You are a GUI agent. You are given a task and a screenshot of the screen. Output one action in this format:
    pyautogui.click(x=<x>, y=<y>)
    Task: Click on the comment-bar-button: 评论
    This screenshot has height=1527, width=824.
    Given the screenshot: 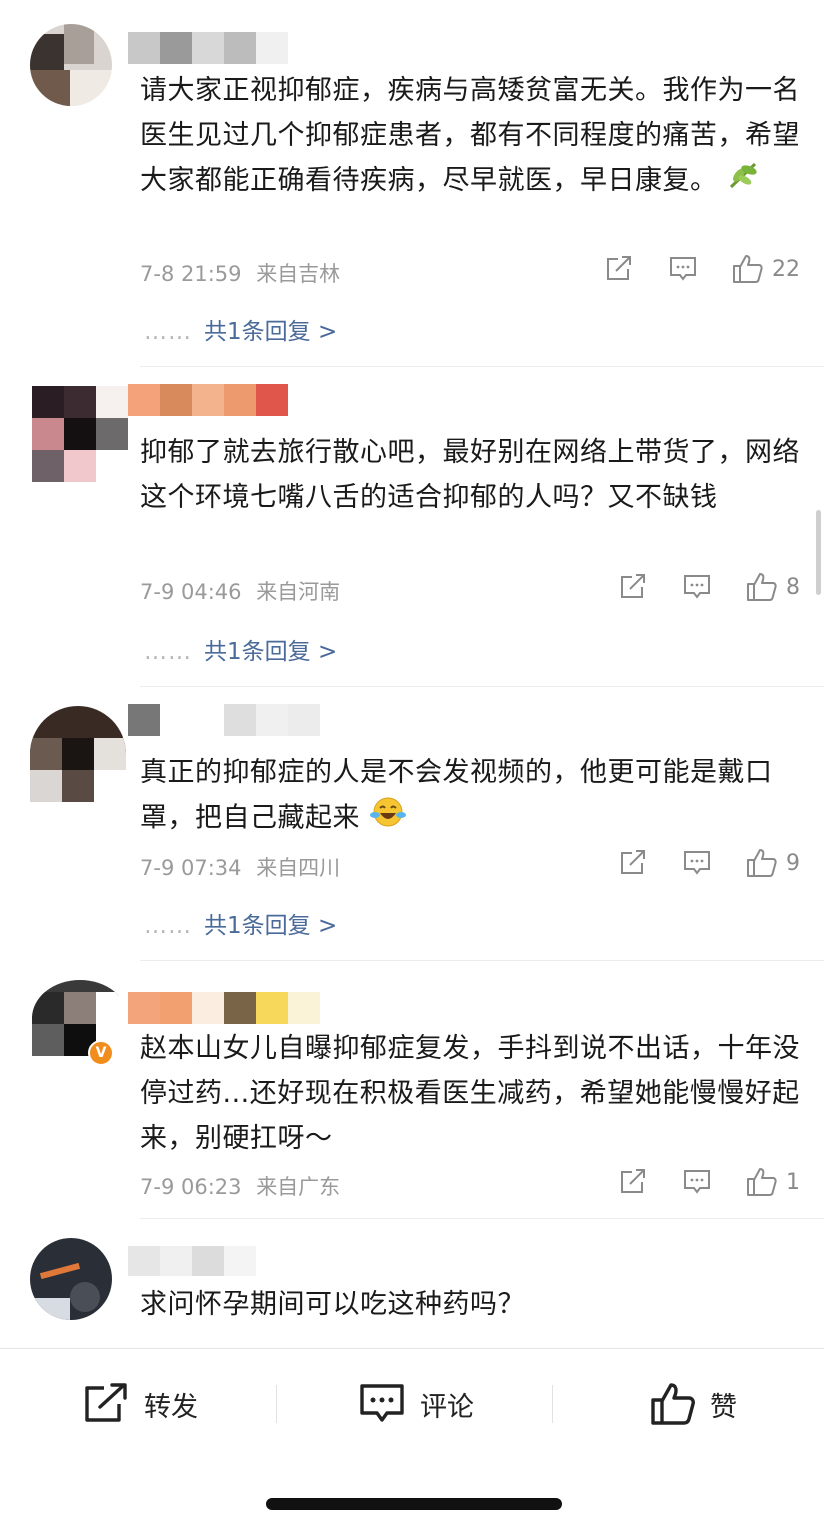 What is the action you would take?
    pyautogui.click(x=416, y=1404)
    